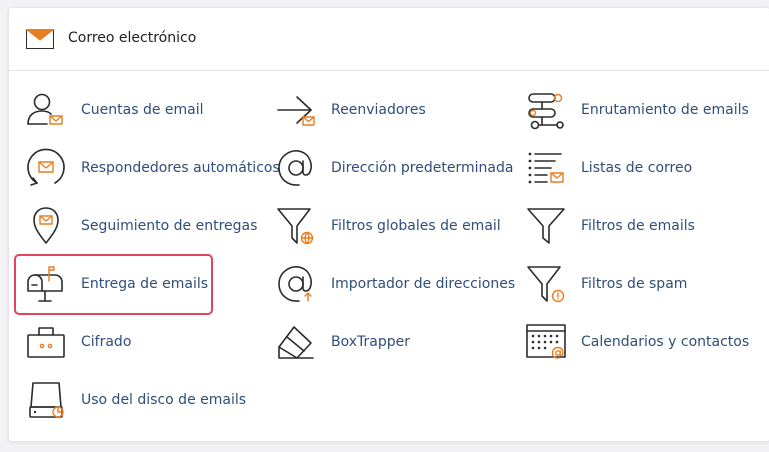 This screenshot has height=452, width=769. I want to click on envelope-icon, so click(40, 39).